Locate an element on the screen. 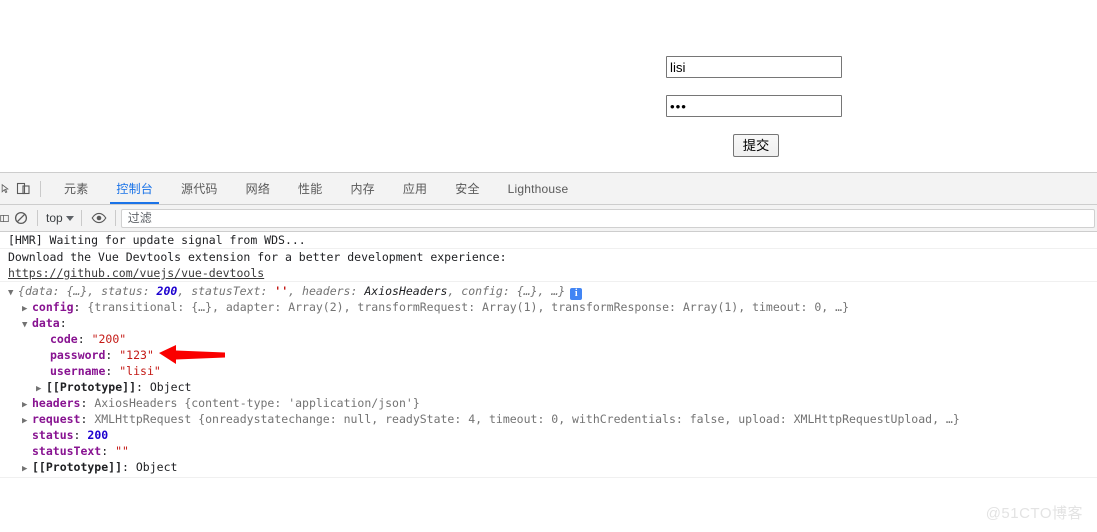 The height and width of the screenshot is (532, 1097). tree-row-data-password: password: "123" is located at coordinates (552, 355).